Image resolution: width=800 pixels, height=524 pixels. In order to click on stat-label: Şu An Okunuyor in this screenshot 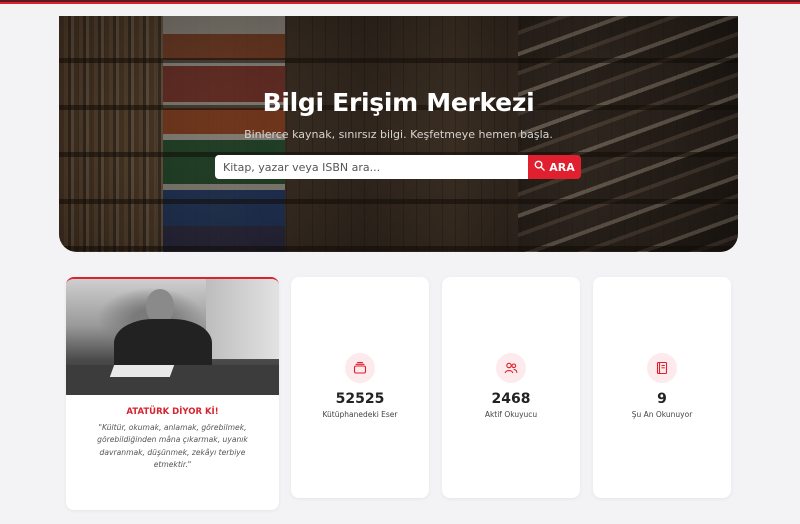, I will do `click(662, 414)`.